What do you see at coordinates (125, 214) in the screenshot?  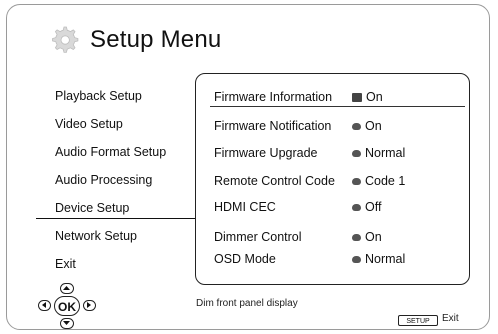 I see `menu-item-device-setup: Device Setup` at bounding box center [125, 214].